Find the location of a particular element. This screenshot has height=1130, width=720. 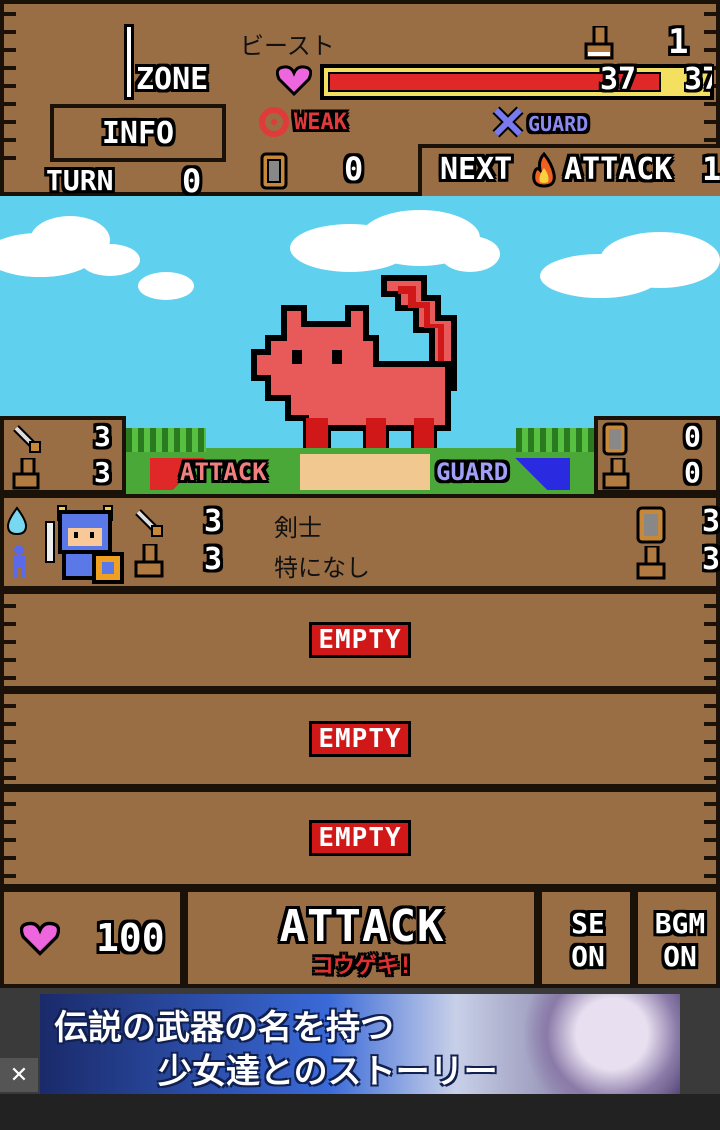

fire-icon is located at coordinates (544, 169).